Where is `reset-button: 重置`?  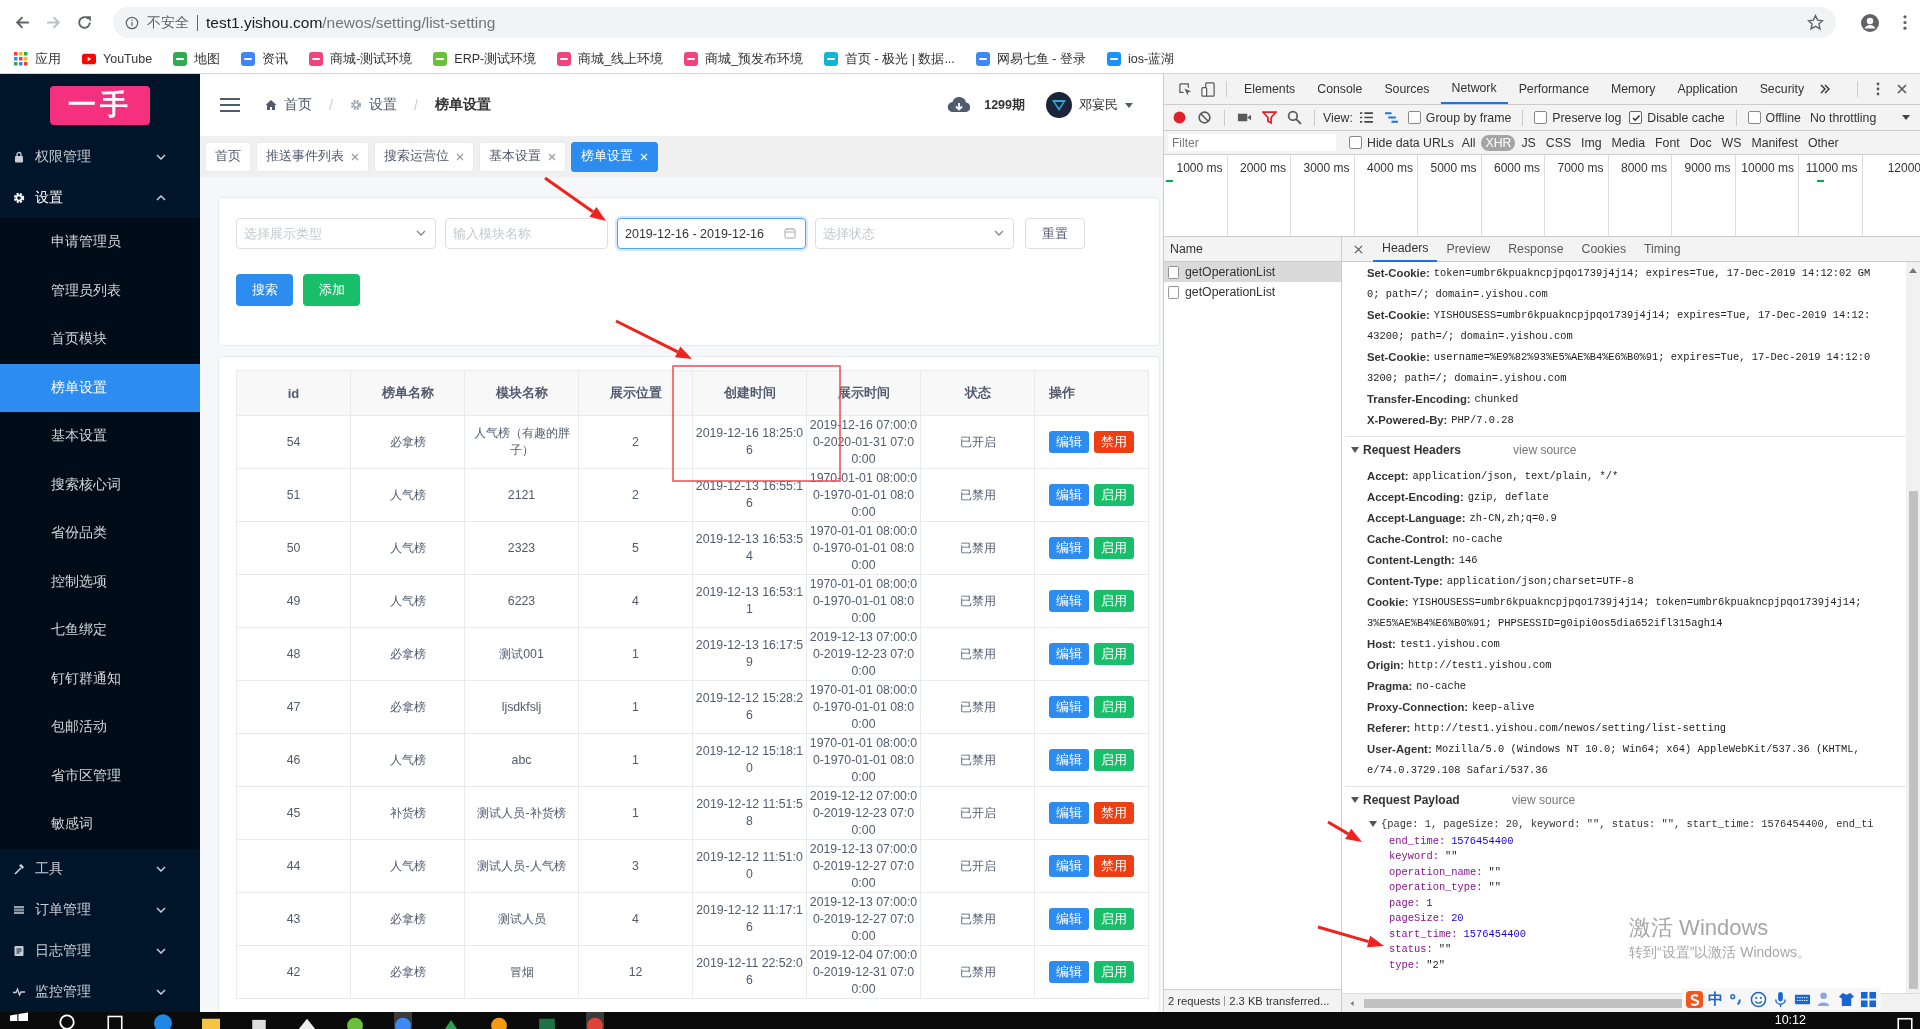 reset-button: 重置 is located at coordinates (1055, 233).